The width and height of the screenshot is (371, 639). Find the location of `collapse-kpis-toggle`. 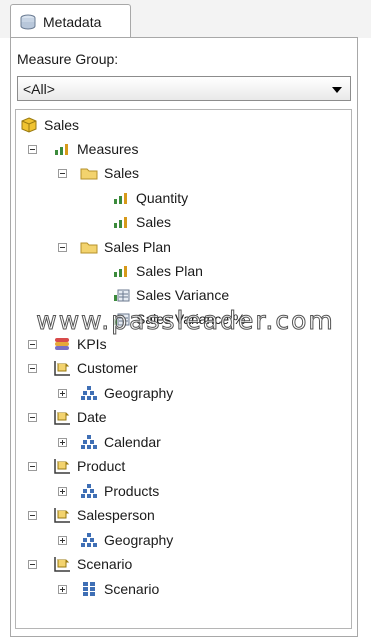

collapse-kpis-toggle is located at coordinates (32, 344).